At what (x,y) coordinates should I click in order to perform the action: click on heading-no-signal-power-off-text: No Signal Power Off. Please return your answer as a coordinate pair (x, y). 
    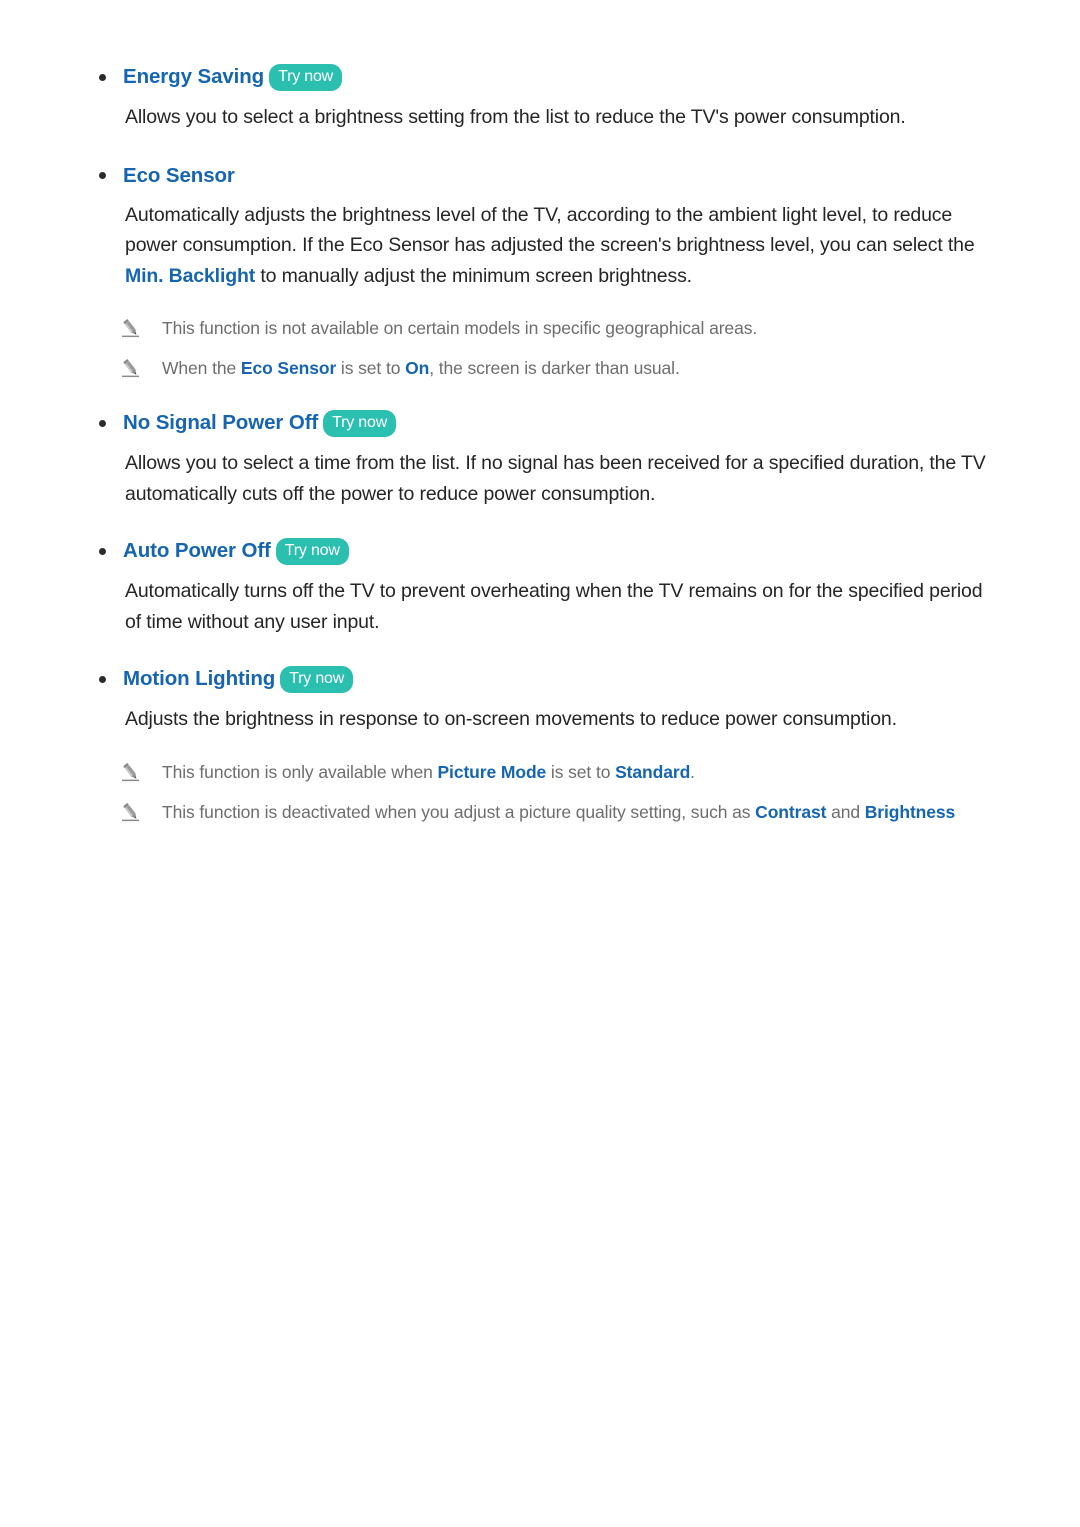
    Looking at the image, I should click on (221, 422).